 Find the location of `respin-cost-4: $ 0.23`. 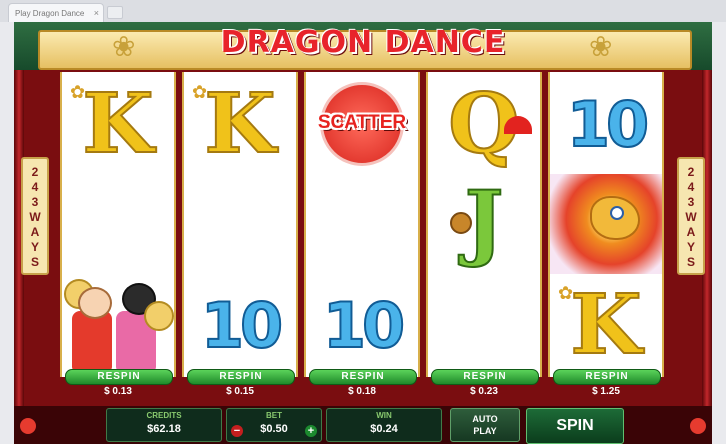

respin-cost-4: $ 0.23 is located at coordinates (484, 391).